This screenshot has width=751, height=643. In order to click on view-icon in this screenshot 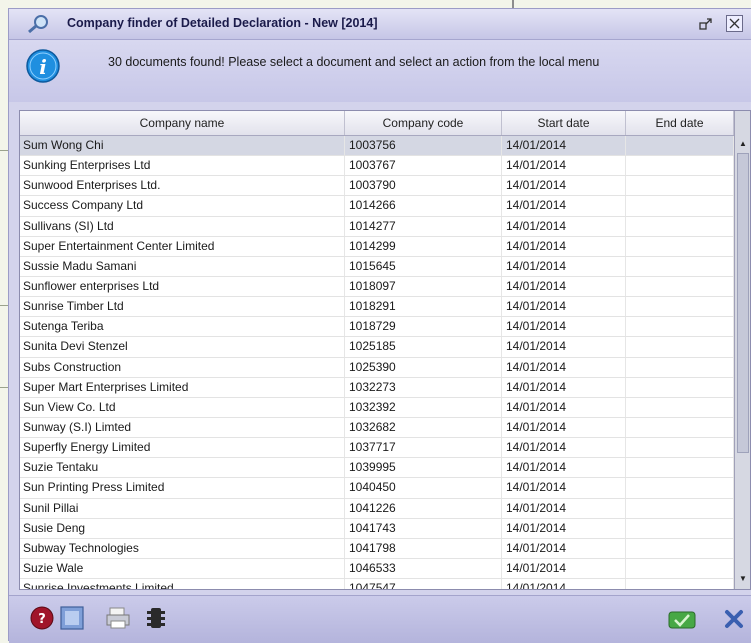, I will do `click(72, 618)`.